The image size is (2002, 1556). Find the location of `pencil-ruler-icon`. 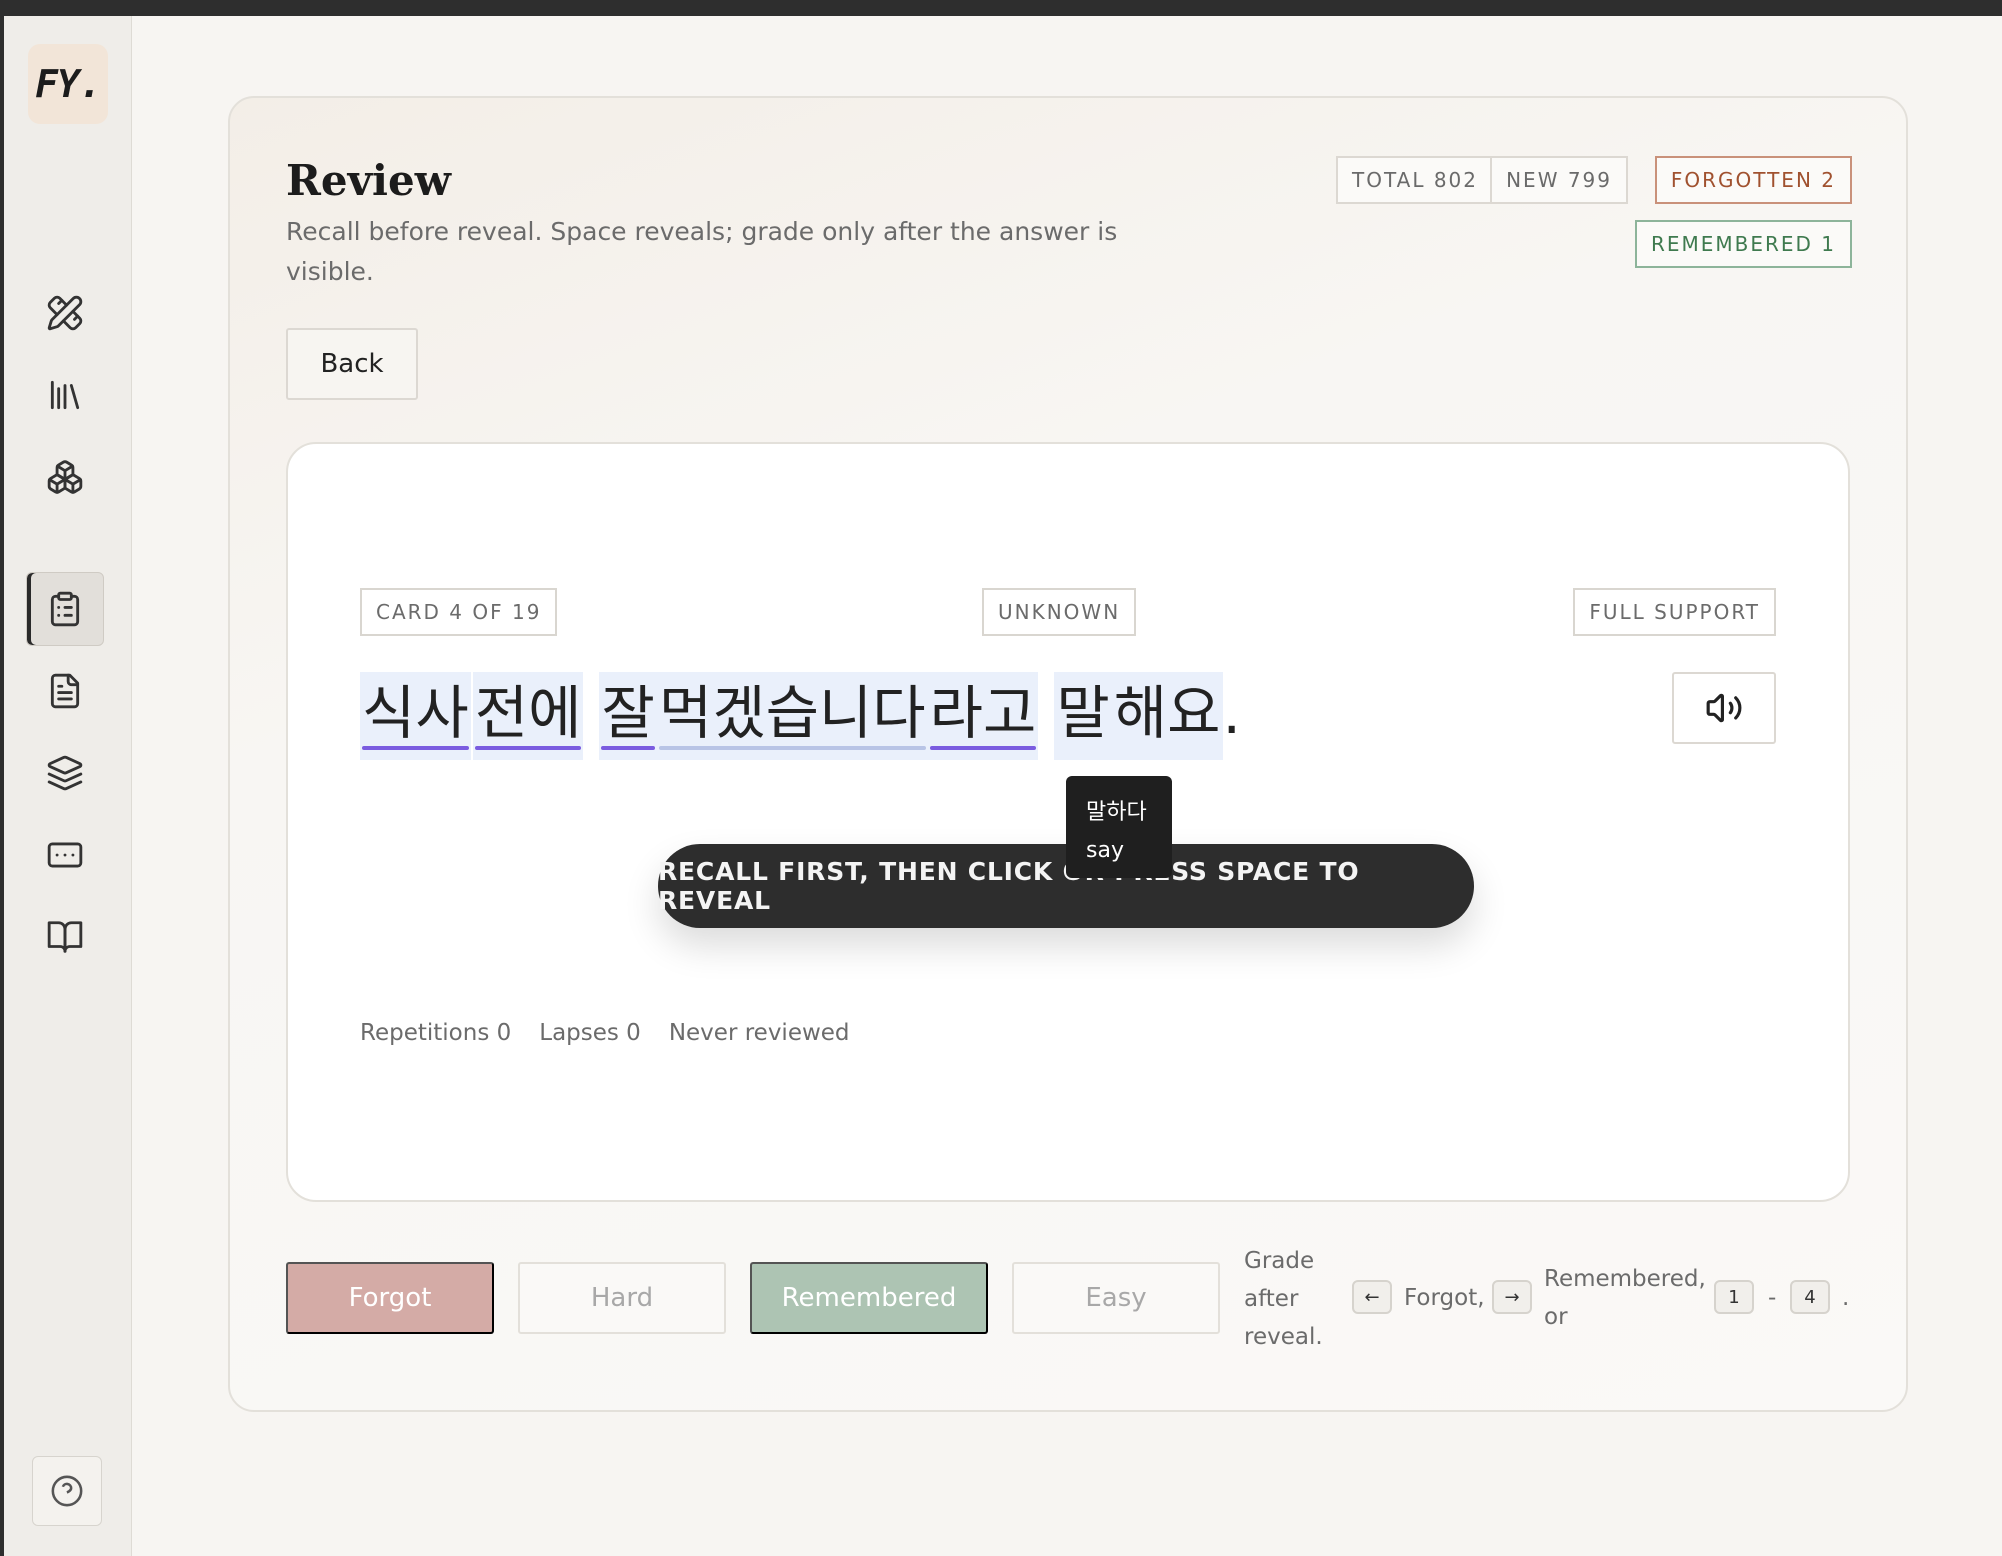

pencil-ruler-icon is located at coordinates (65, 313).